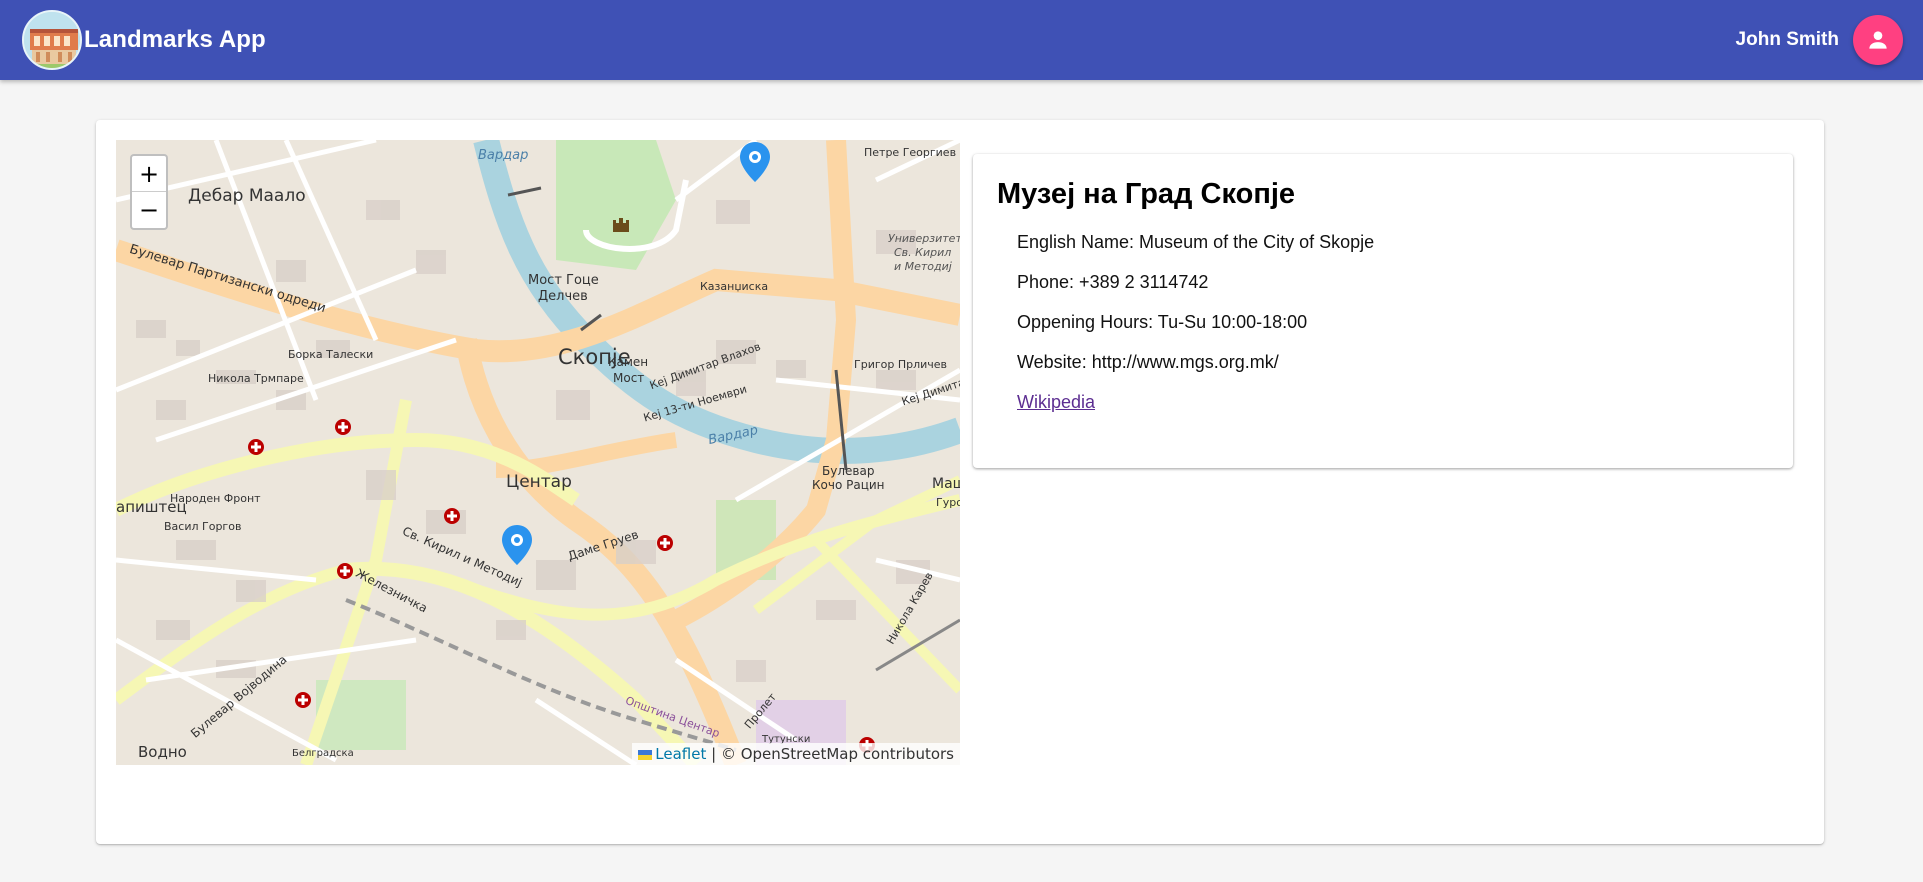 The width and height of the screenshot is (1923, 882). I want to click on map-label-mak: Маш, so click(946, 484).